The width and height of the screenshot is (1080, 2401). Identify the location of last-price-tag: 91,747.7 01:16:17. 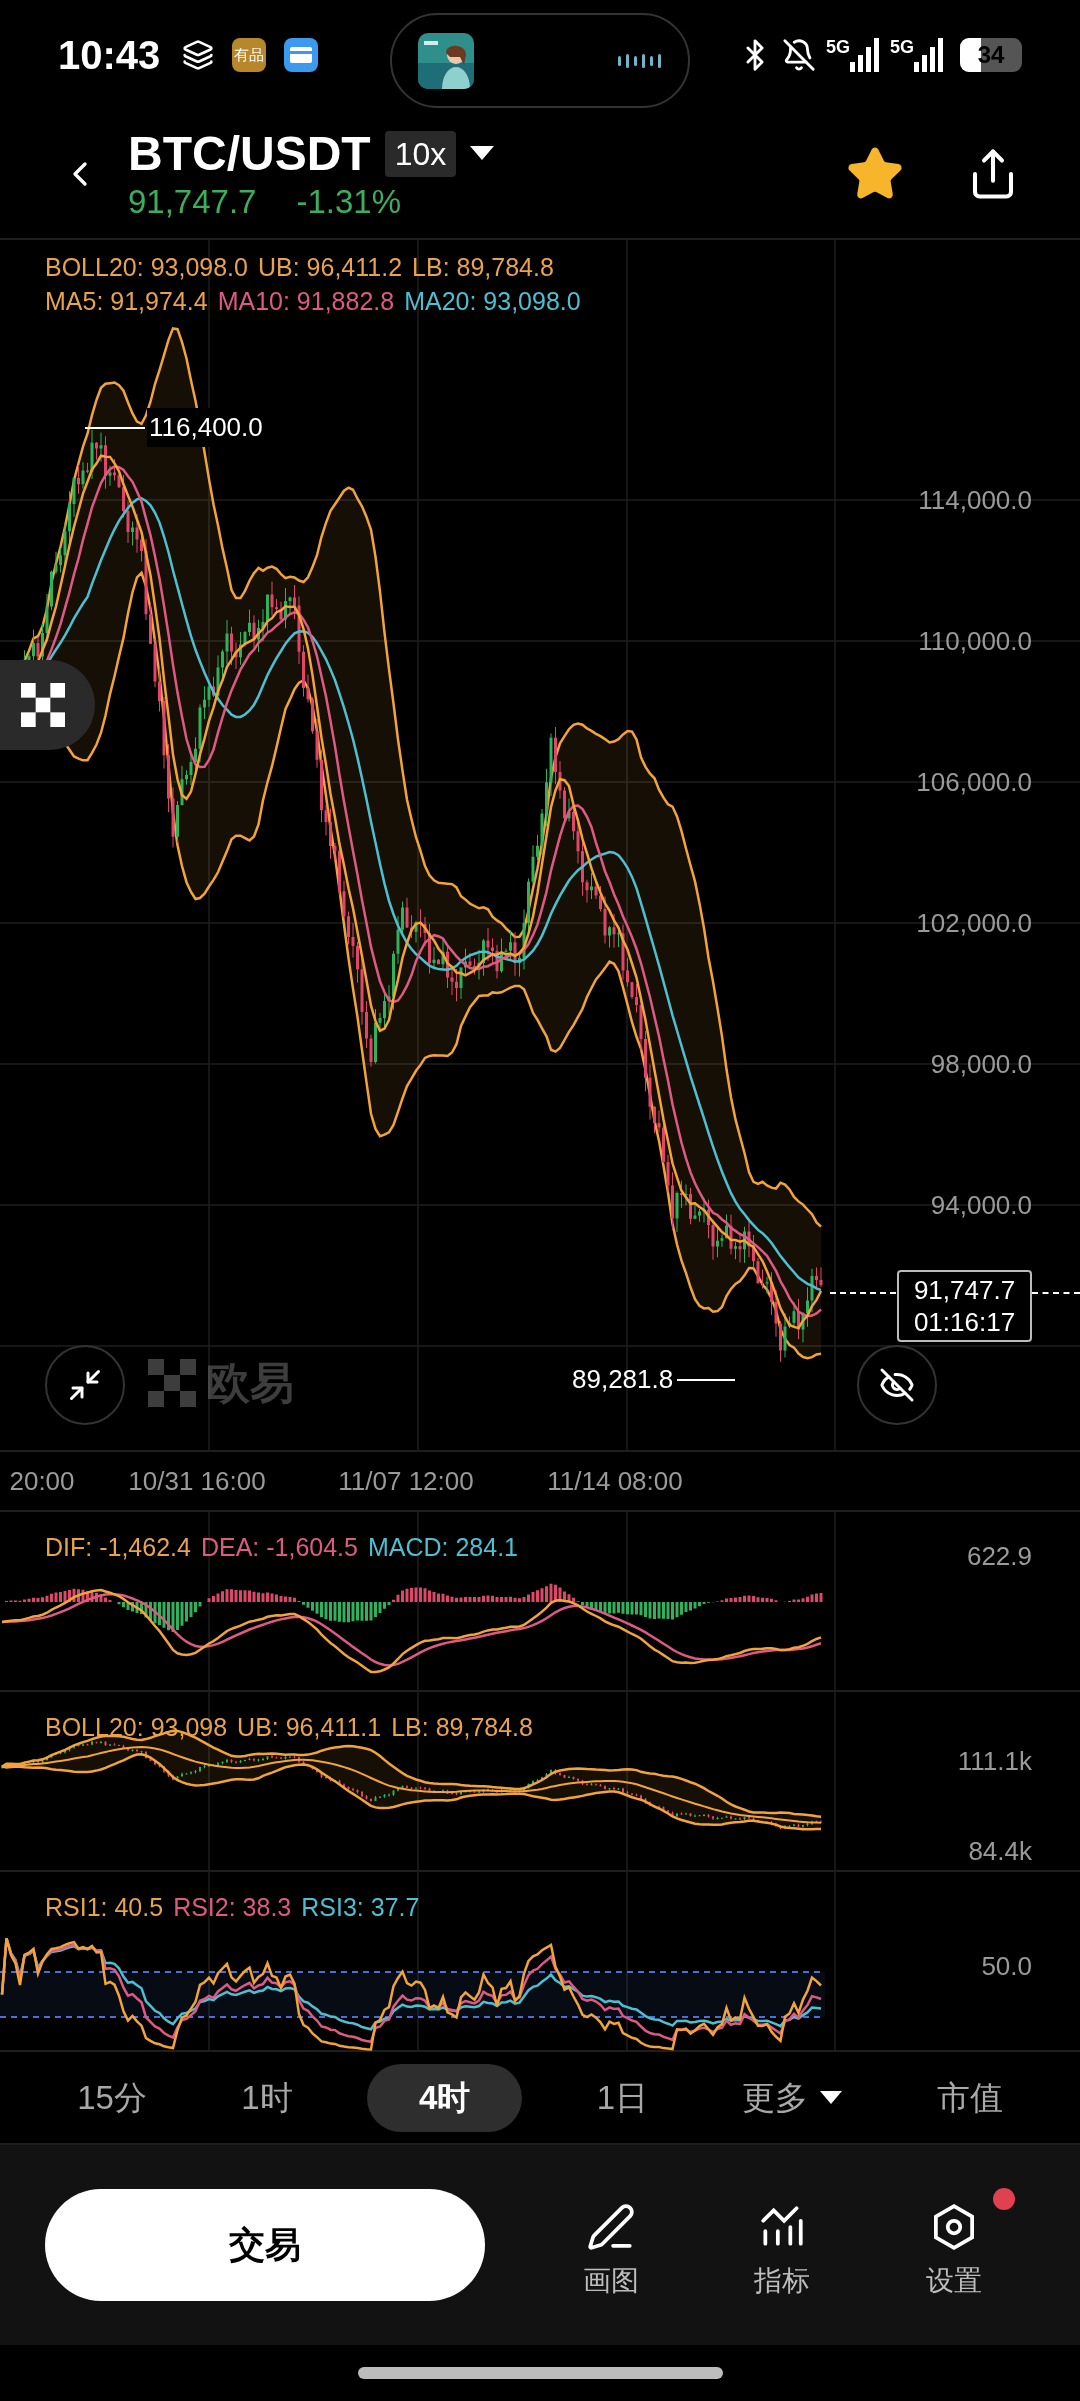
(964, 1306).